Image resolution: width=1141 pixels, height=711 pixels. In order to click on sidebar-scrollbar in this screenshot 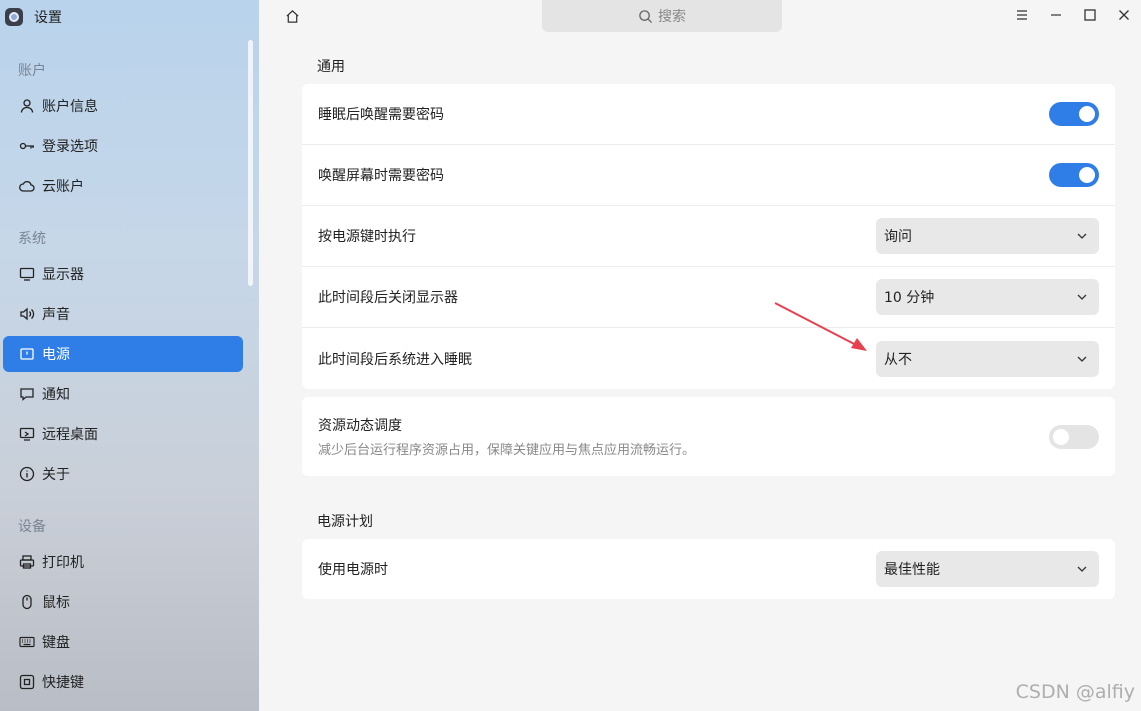, I will do `click(250, 163)`.